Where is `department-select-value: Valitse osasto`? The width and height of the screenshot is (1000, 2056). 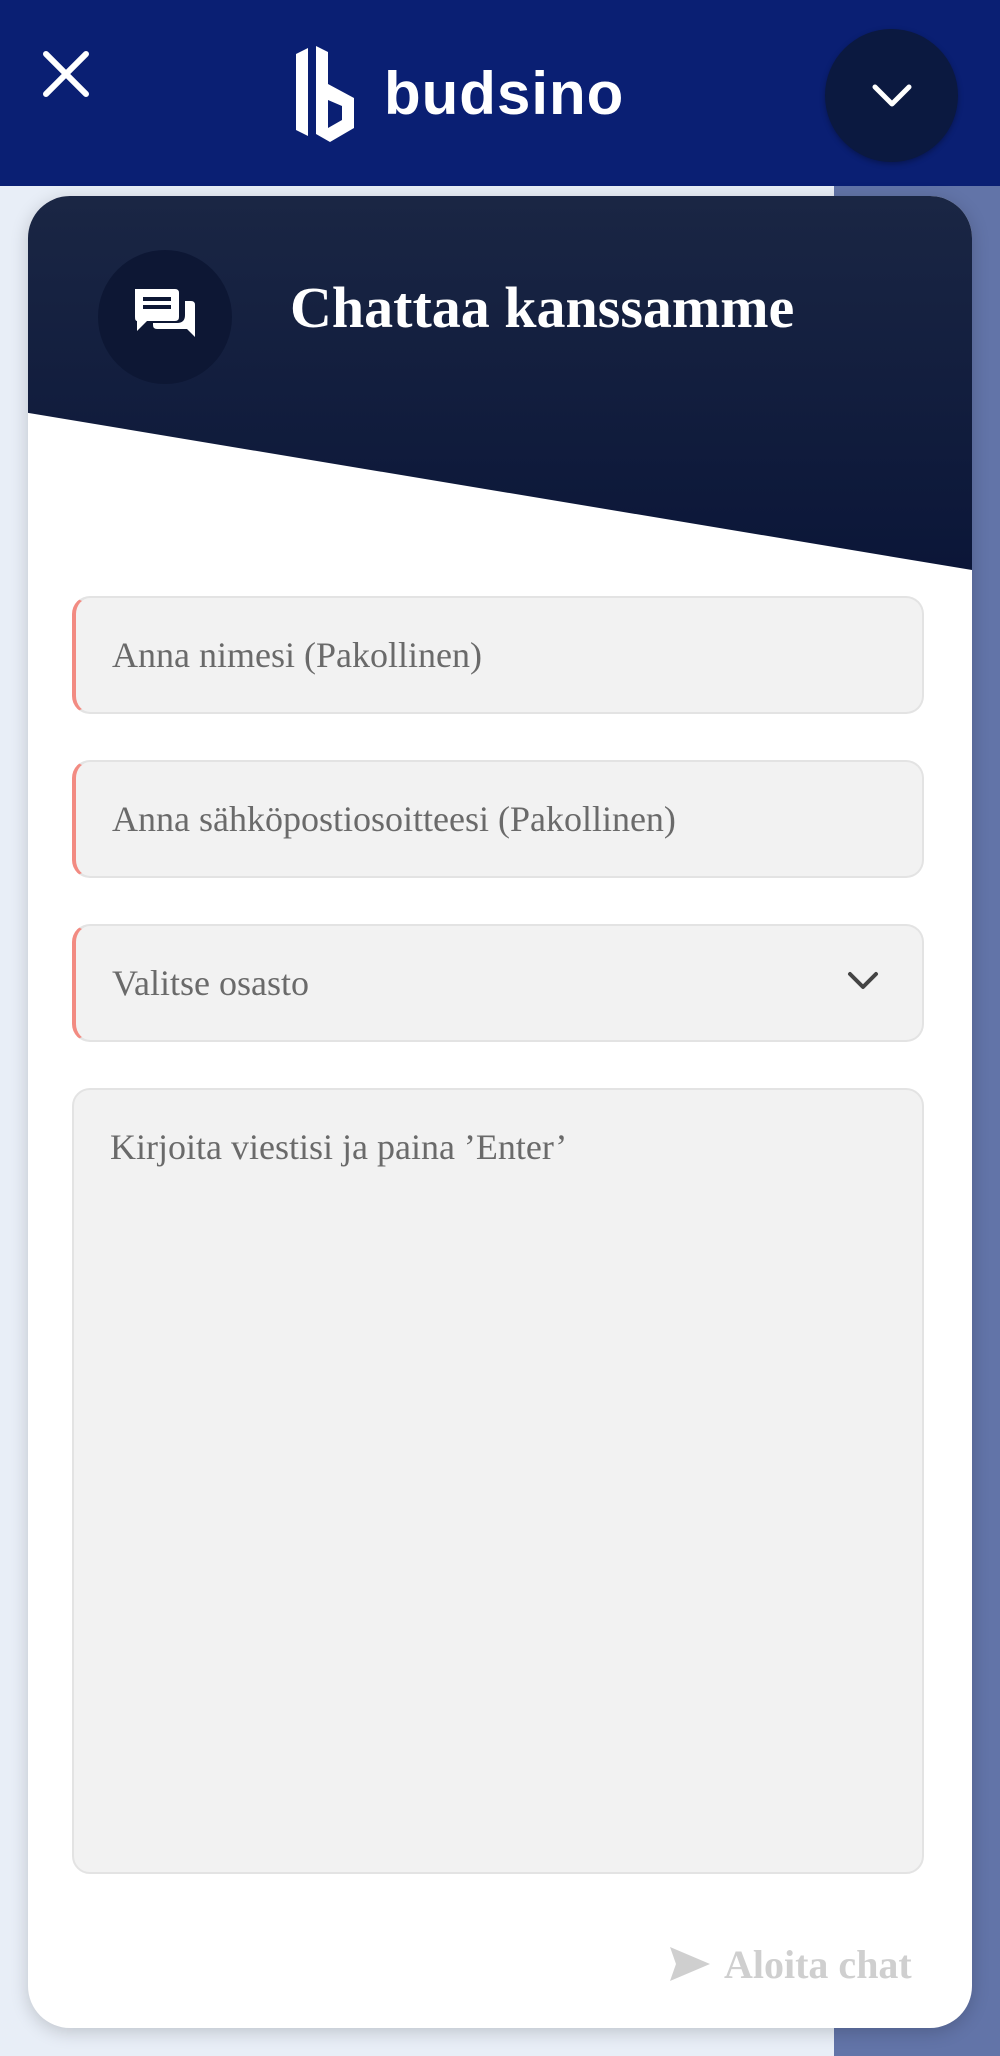
department-select-value: Valitse osasto is located at coordinates (210, 983).